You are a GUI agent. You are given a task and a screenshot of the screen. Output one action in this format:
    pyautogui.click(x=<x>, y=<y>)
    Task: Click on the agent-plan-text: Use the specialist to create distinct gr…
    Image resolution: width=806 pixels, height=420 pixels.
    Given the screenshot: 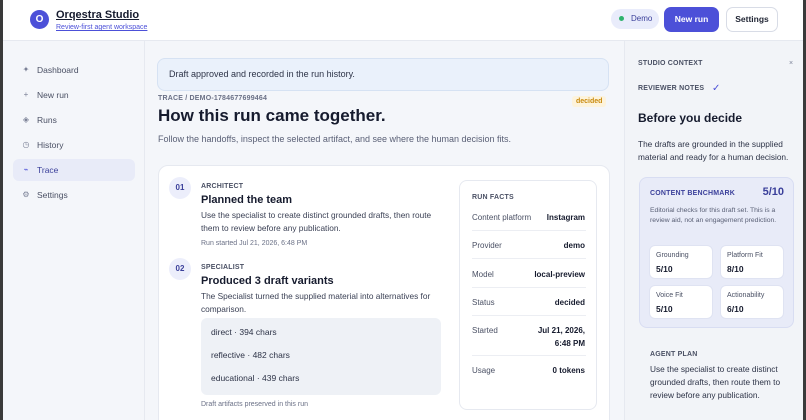 What is the action you would take?
    pyautogui.click(x=715, y=382)
    